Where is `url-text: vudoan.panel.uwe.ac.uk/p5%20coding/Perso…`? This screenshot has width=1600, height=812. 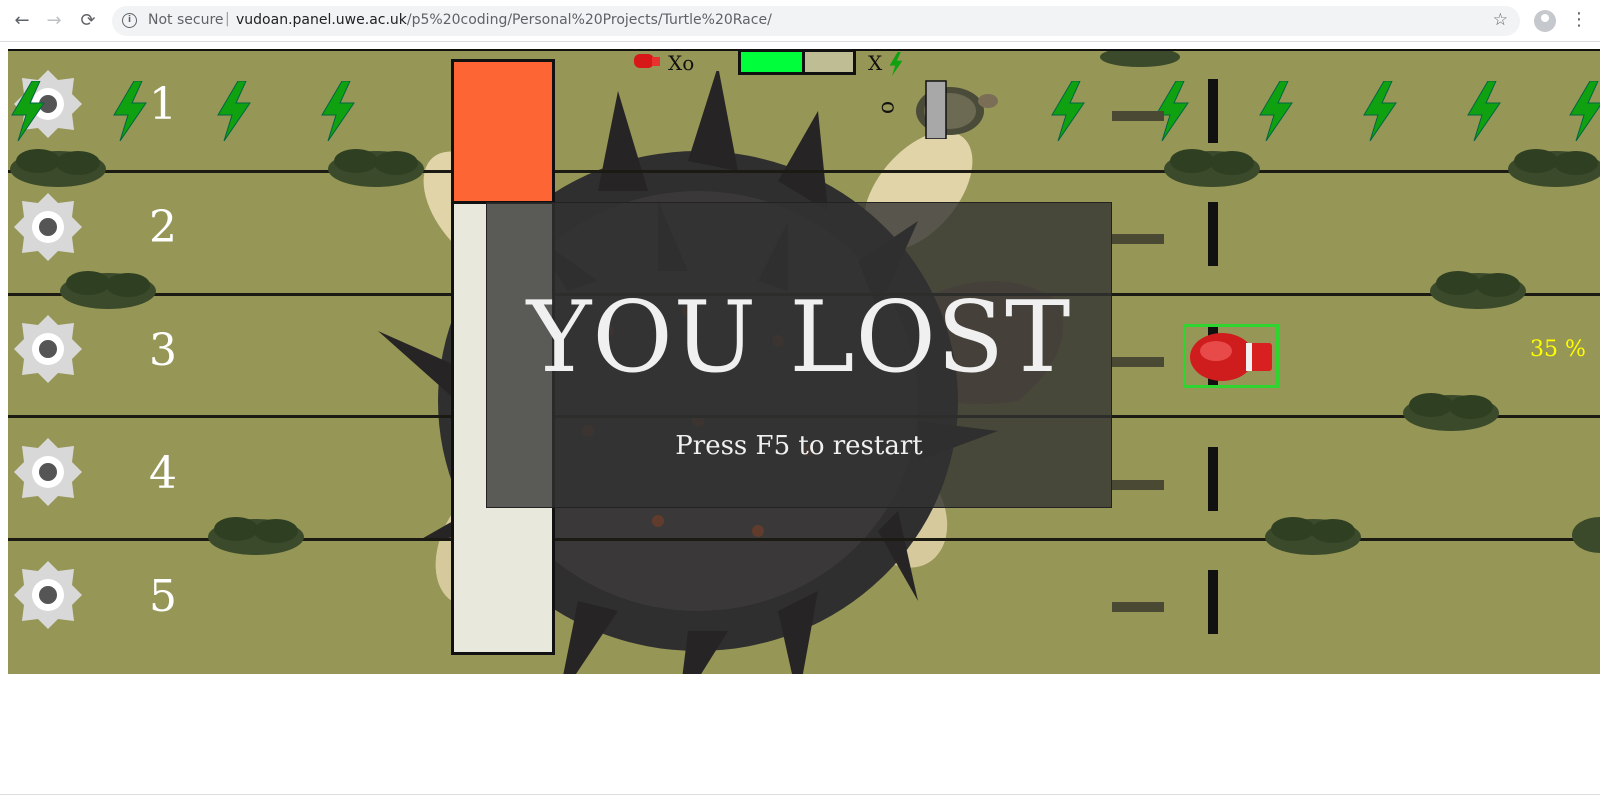
url-text: vudoan.panel.uwe.ac.uk/p5%20coding/Perso… is located at coordinates (504, 20).